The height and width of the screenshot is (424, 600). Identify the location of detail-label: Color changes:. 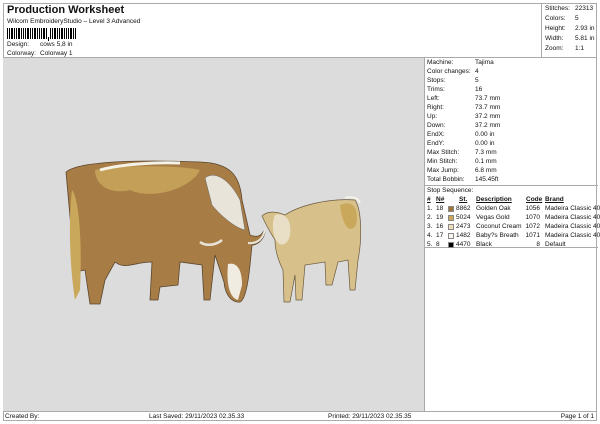
(449, 71).